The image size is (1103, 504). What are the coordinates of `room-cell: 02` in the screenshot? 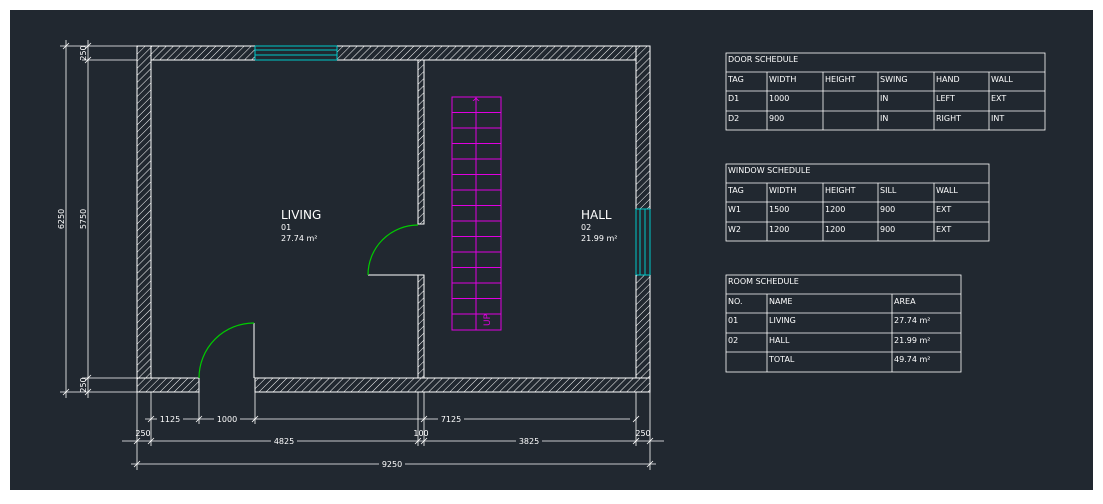 It's located at (733, 340).